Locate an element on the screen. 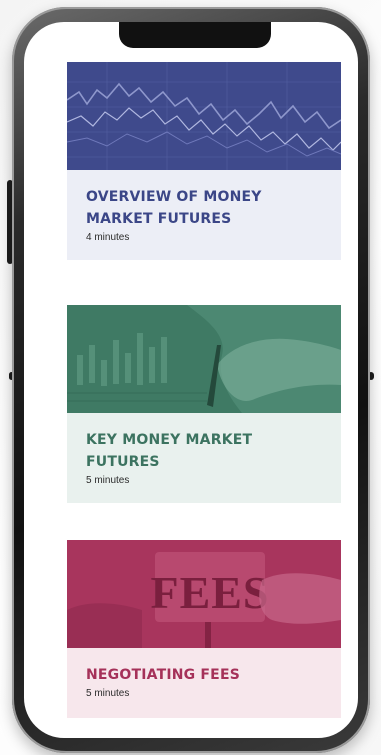 Image resolution: width=381 pixels, height=755 pixels. stock-chart-image is located at coordinates (204, 116).